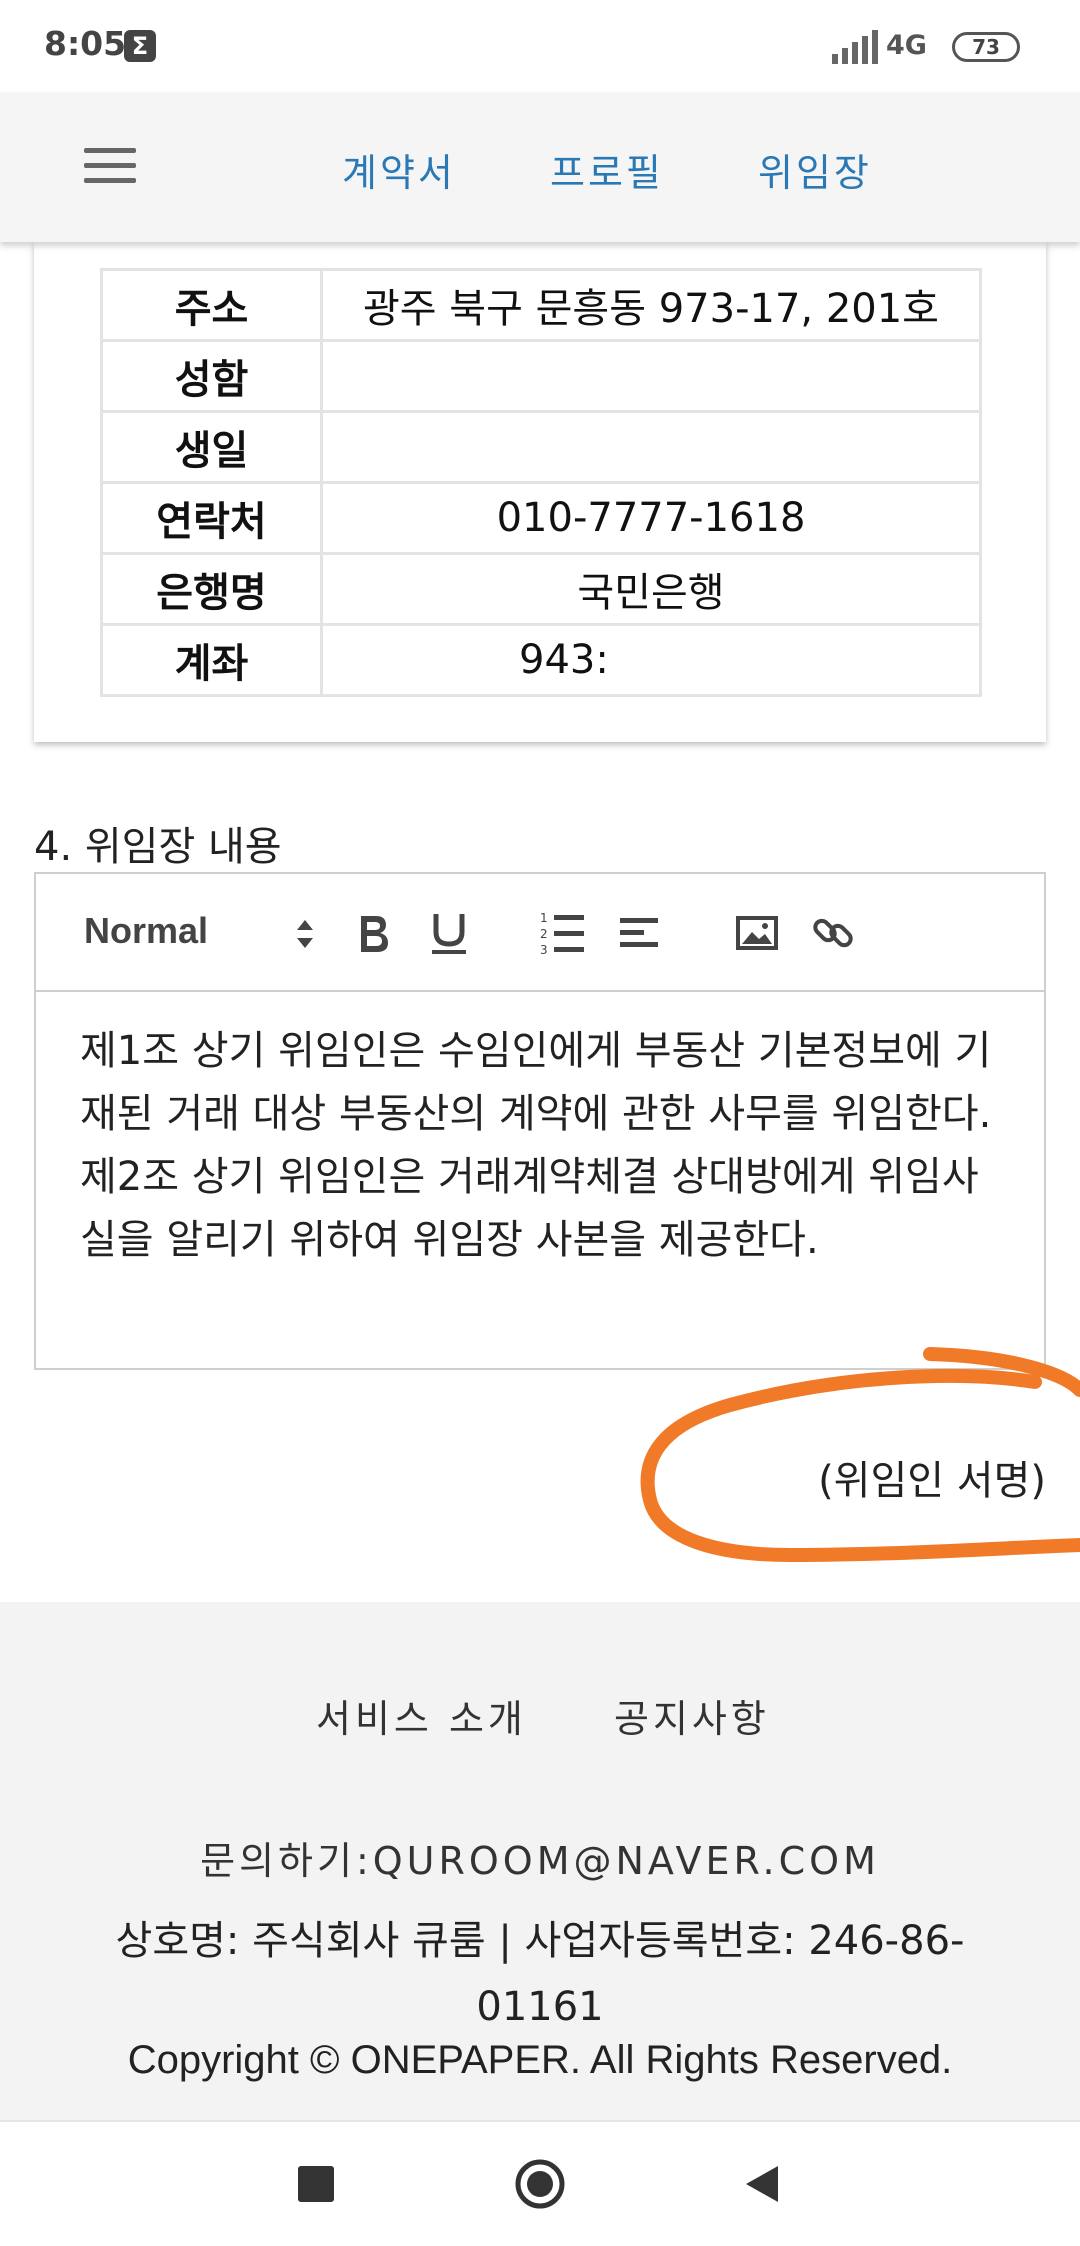 This screenshot has height=2246, width=1080. Describe the element at coordinates (399, 169) in the screenshot. I see `tab-contract: 계약서` at that location.